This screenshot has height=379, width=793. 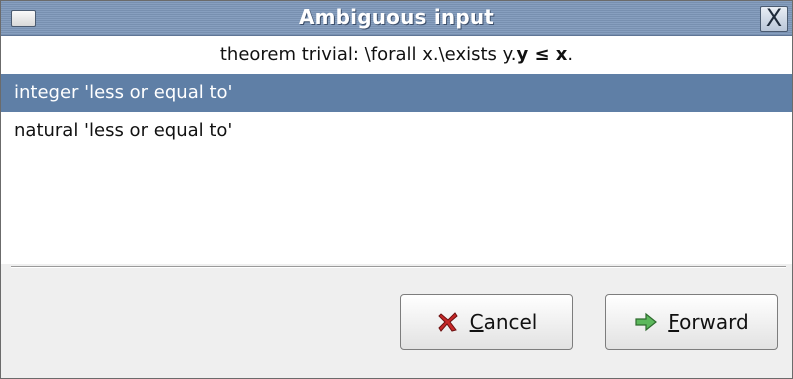 I want to click on close-button: X, so click(x=774, y=19).